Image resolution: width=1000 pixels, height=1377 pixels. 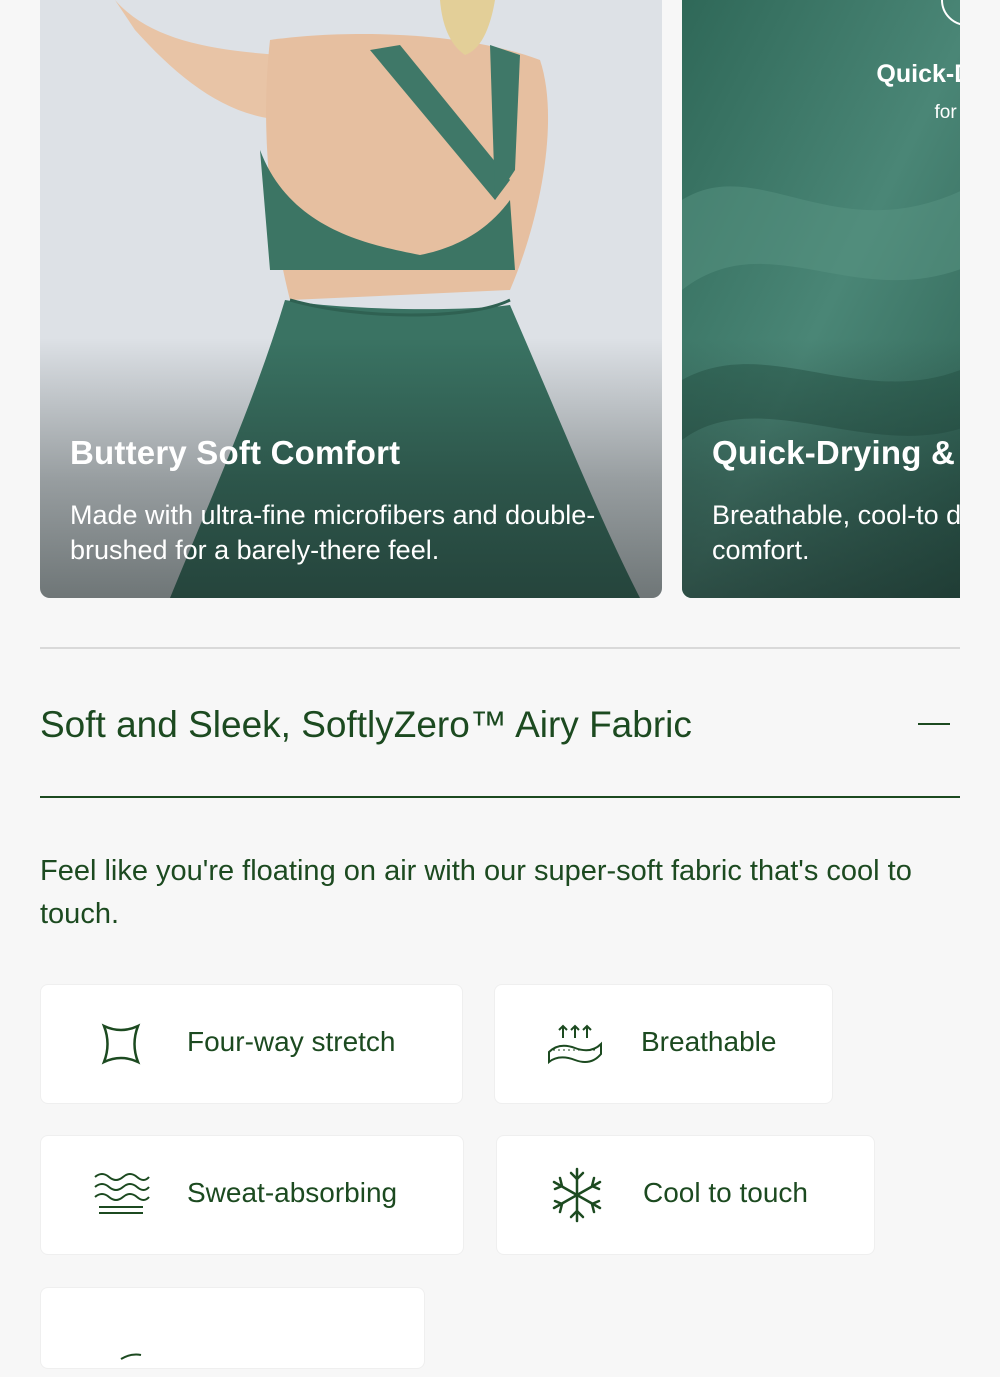 What do you see at coordinates (836, 532) in the screenshot?
I see `card-description: Breathable, cool-to day comfort.` at bounding box center [836, 532].